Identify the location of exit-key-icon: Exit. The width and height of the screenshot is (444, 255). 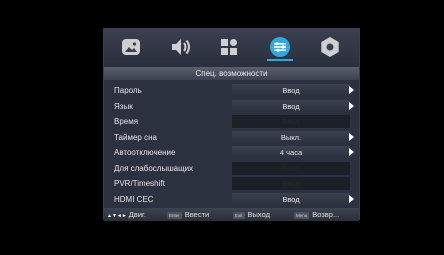
(239, 215).